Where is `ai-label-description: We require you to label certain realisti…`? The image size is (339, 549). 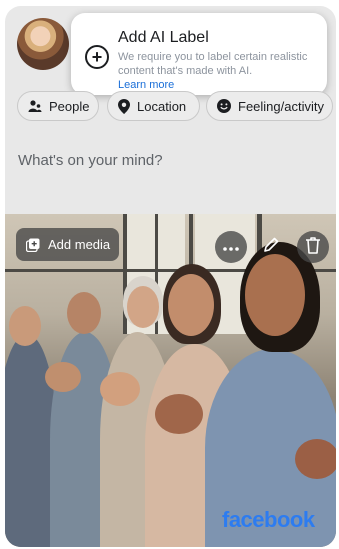 ai-label-description: We require you to label certain realisti… is located at coordinates (213, 64).